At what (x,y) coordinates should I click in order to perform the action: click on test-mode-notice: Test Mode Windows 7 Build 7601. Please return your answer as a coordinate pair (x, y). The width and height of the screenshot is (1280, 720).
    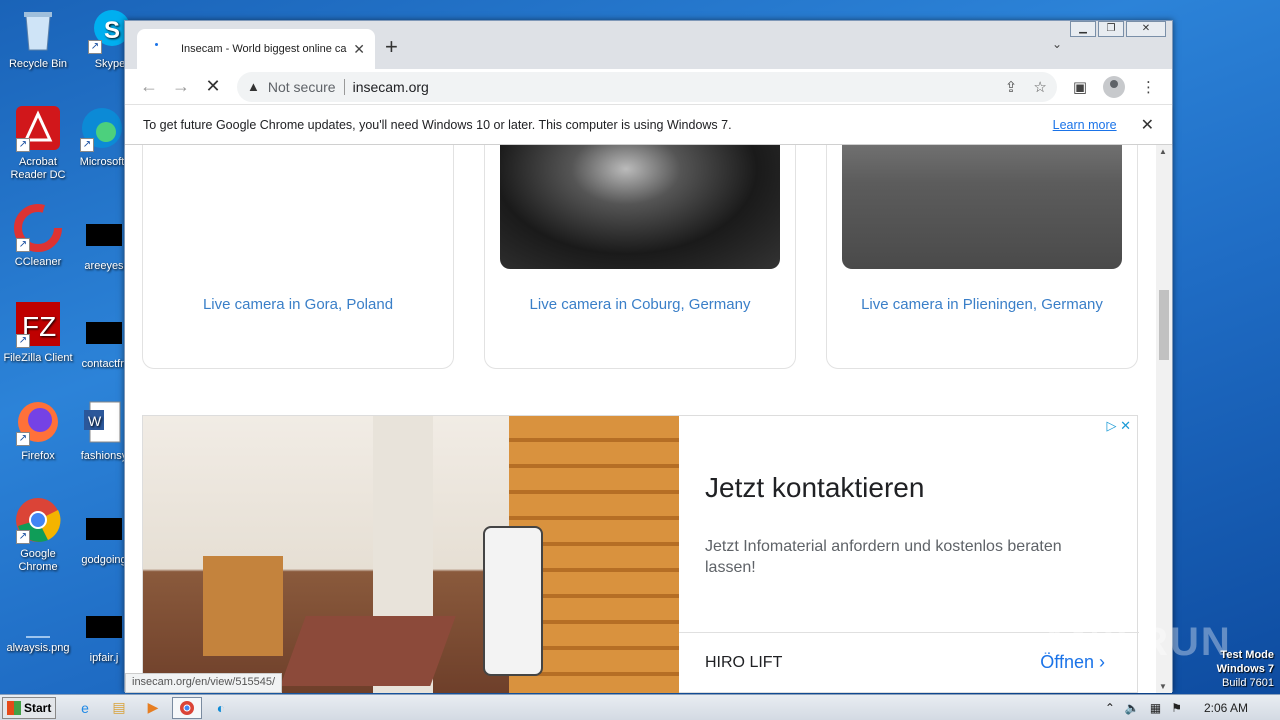
    Looking at the image, I should click on (1245, 669).